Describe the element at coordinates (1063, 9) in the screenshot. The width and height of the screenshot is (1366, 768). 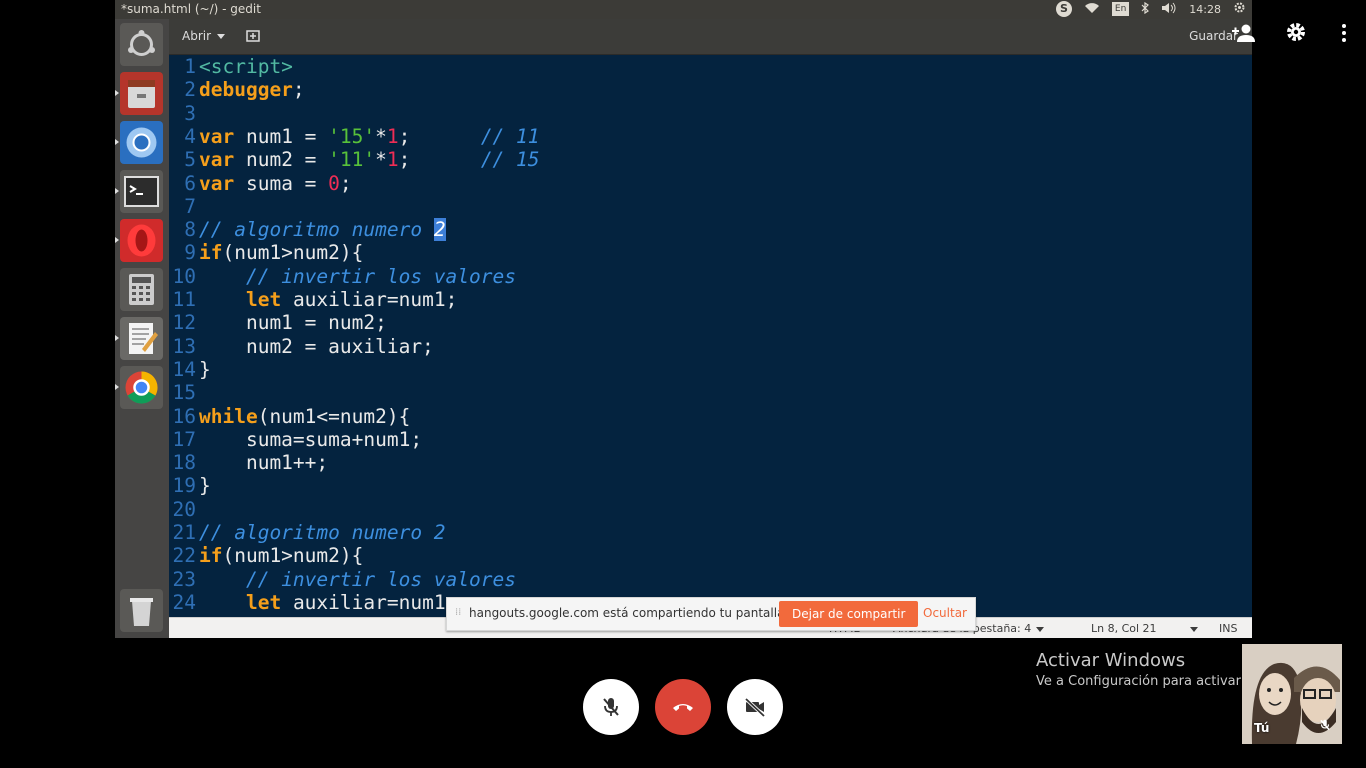
I see `skype-icon: S` at that location.